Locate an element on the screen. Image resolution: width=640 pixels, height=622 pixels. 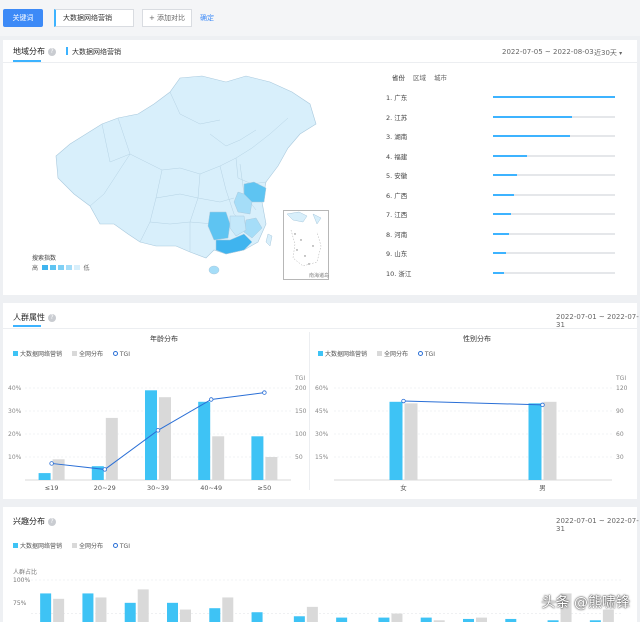
x-tick-label: 20~29 is located at coordinates (105, 488).